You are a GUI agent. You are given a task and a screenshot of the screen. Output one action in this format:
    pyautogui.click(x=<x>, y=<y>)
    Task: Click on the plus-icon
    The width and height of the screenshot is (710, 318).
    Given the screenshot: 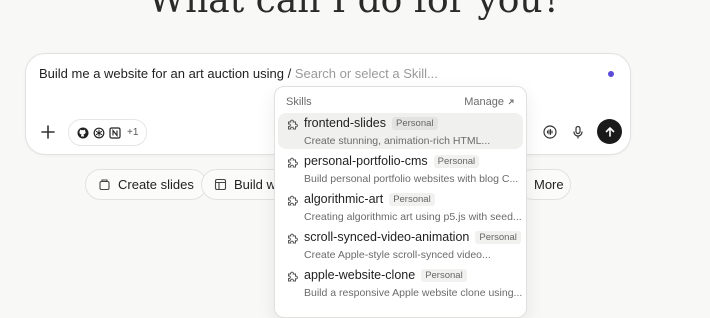 What is the action you would take?
    pyautogui.click(x=48, y=132)
    